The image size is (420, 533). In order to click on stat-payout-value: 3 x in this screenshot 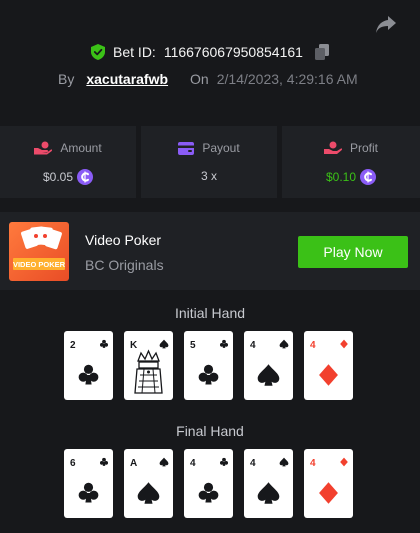, I will do `click(208, 176)`.